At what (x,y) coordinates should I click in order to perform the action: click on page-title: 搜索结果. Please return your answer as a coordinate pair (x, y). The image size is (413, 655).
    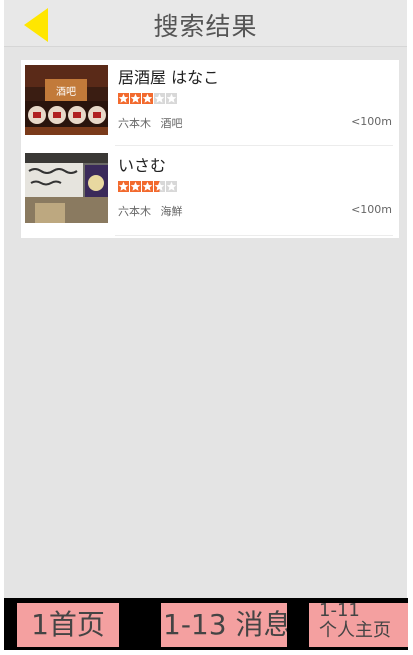
    Looking at the image, I should click on (205, 26).